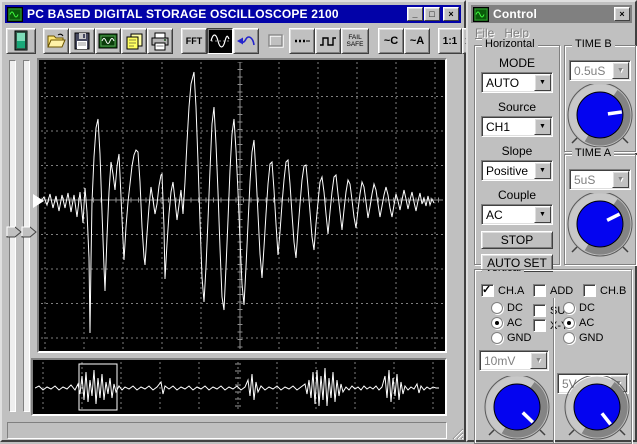 Image resolution: width=637 pixels, height=444 pixels. Describe the element at coordinates (604, 290) in the screenshot. I see `ch-b-checkbox: ✓ CH.B` at that location.